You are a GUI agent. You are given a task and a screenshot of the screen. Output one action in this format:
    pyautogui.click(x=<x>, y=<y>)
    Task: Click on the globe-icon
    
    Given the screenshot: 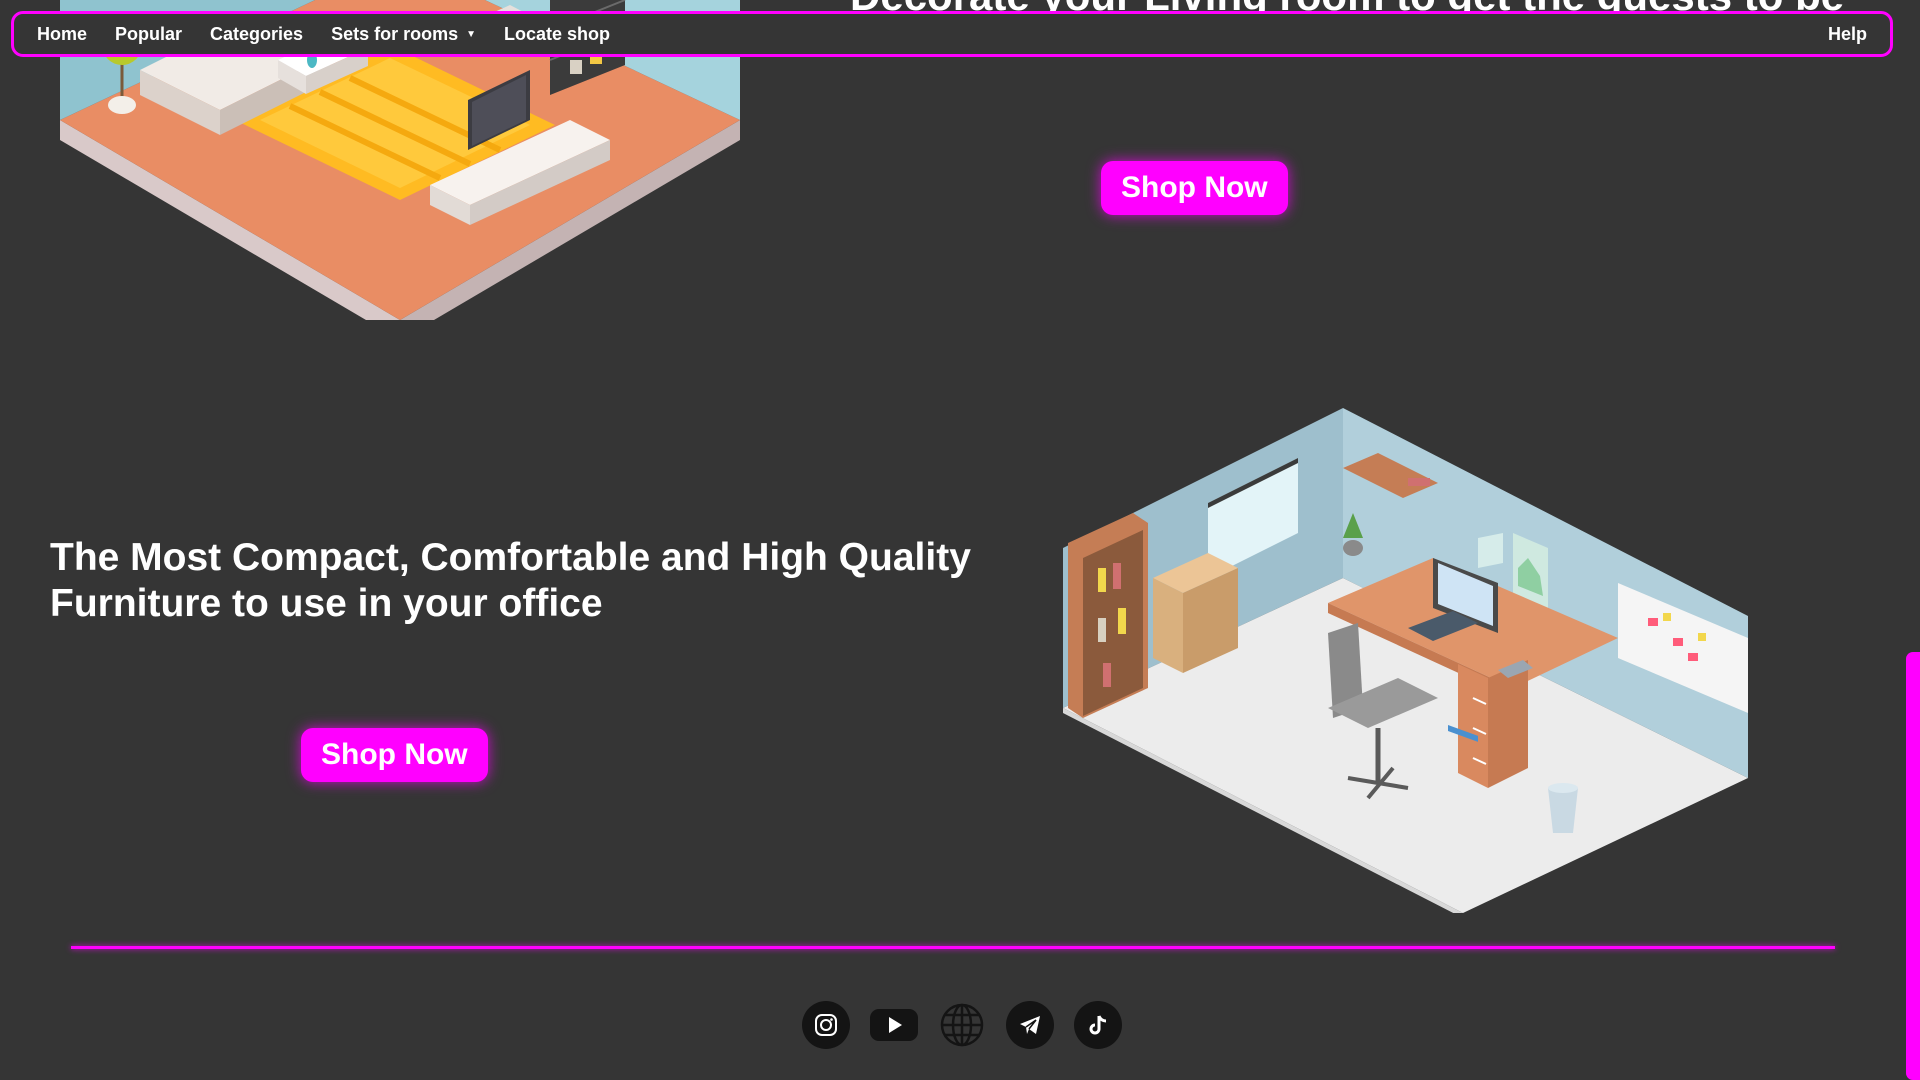 What is the action you would take?
    pyautogui.click(x=962, y=1025)
    